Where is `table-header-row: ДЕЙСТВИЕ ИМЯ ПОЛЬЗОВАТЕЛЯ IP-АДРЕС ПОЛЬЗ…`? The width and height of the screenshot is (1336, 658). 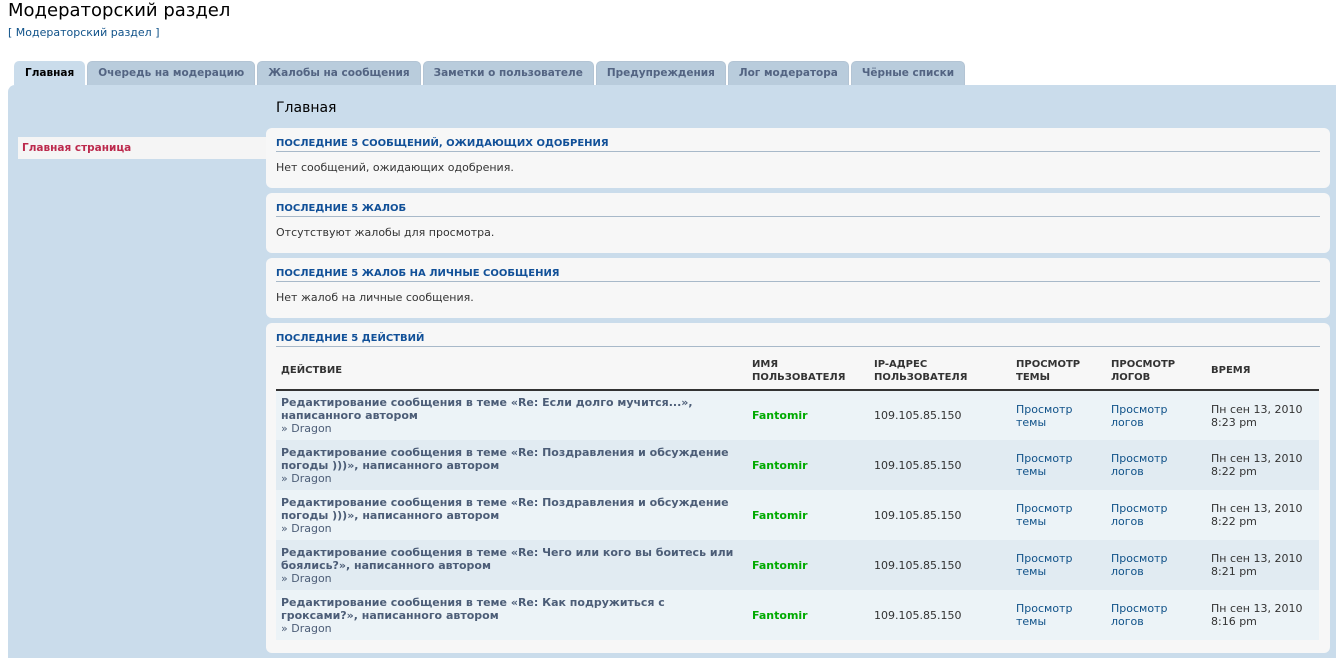 table-header-row: ДЕЙСТВИЕ ИМЯ ПОЛЬЗОВАТЕЛЯ IP-АДРЕС ПОЛЬЗ… is located at coordinates (797, 371).